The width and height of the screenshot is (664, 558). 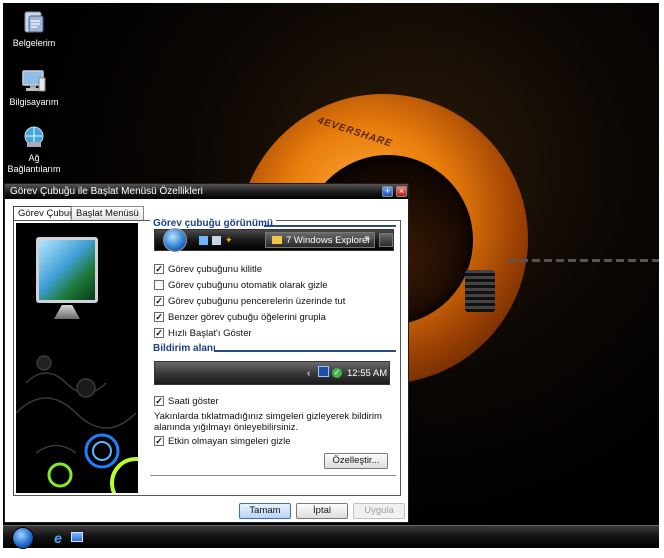 I want to click on option-show-clock: ✓ Saati göster, so click(x=186, y=401).